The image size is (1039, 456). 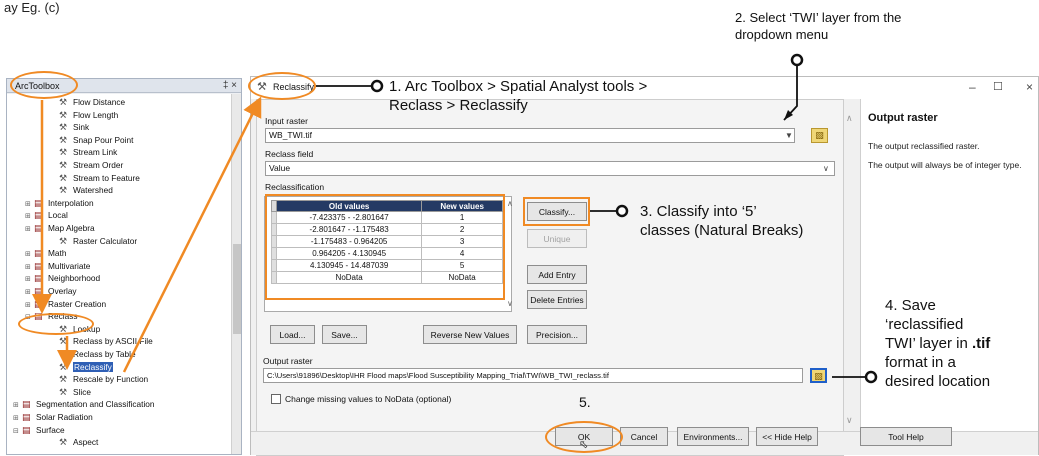 I want to click on step3-text: 3. Classify into ‘5’, so click(x=698, y=211).